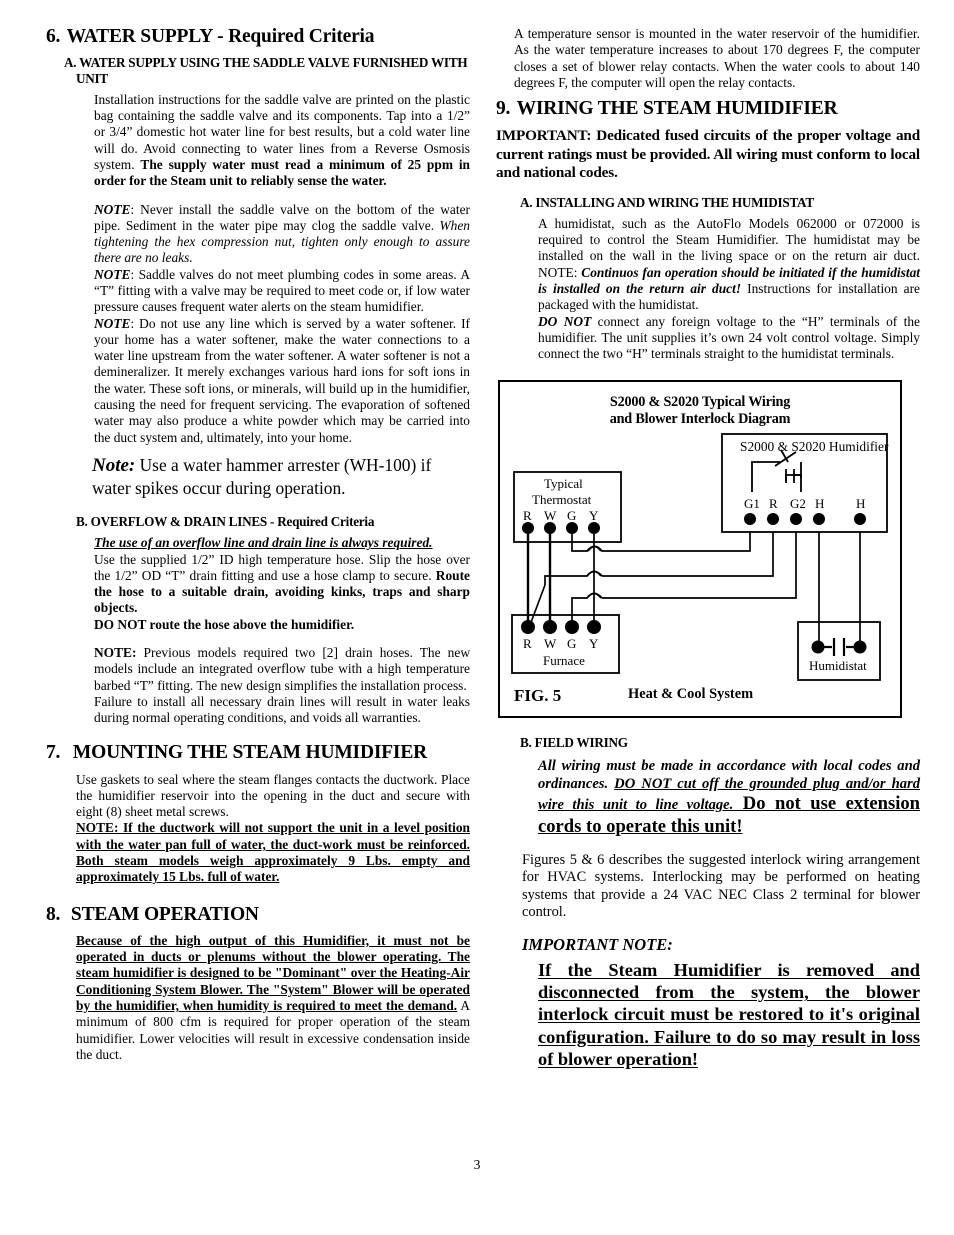  Describe the element at coordinates (773, 504) in the screenshot. I see `humidifier-terminal-r: R` at that location.